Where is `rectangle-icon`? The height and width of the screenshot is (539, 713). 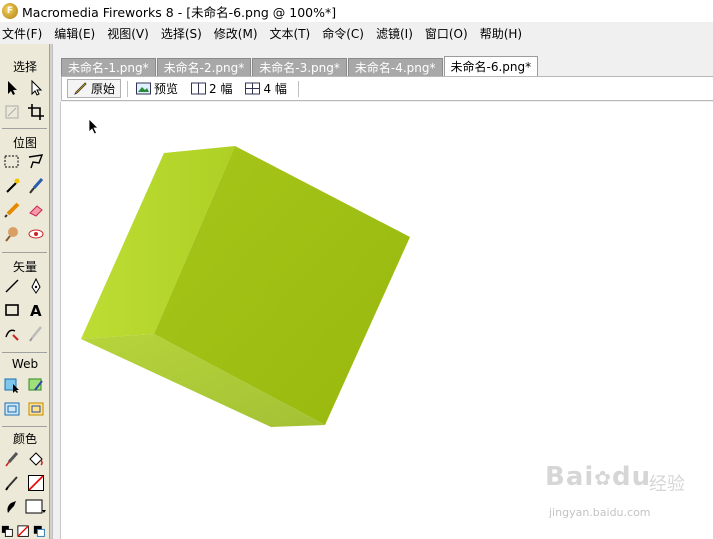
rectangle-icon is located at coordinates (12, 310).